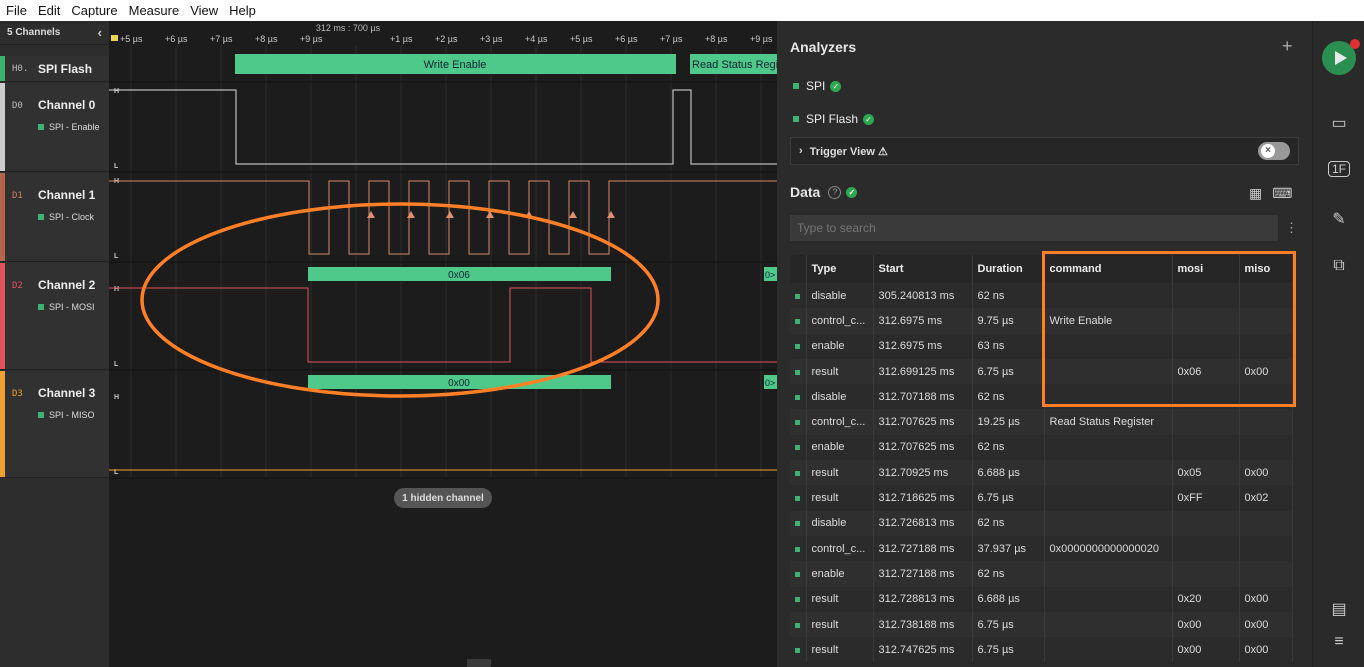 The height and width of the screenshot is (667, 1364). I want to click on table-row: disable 312.726813 ms 62 ns, so click(1041, 523).